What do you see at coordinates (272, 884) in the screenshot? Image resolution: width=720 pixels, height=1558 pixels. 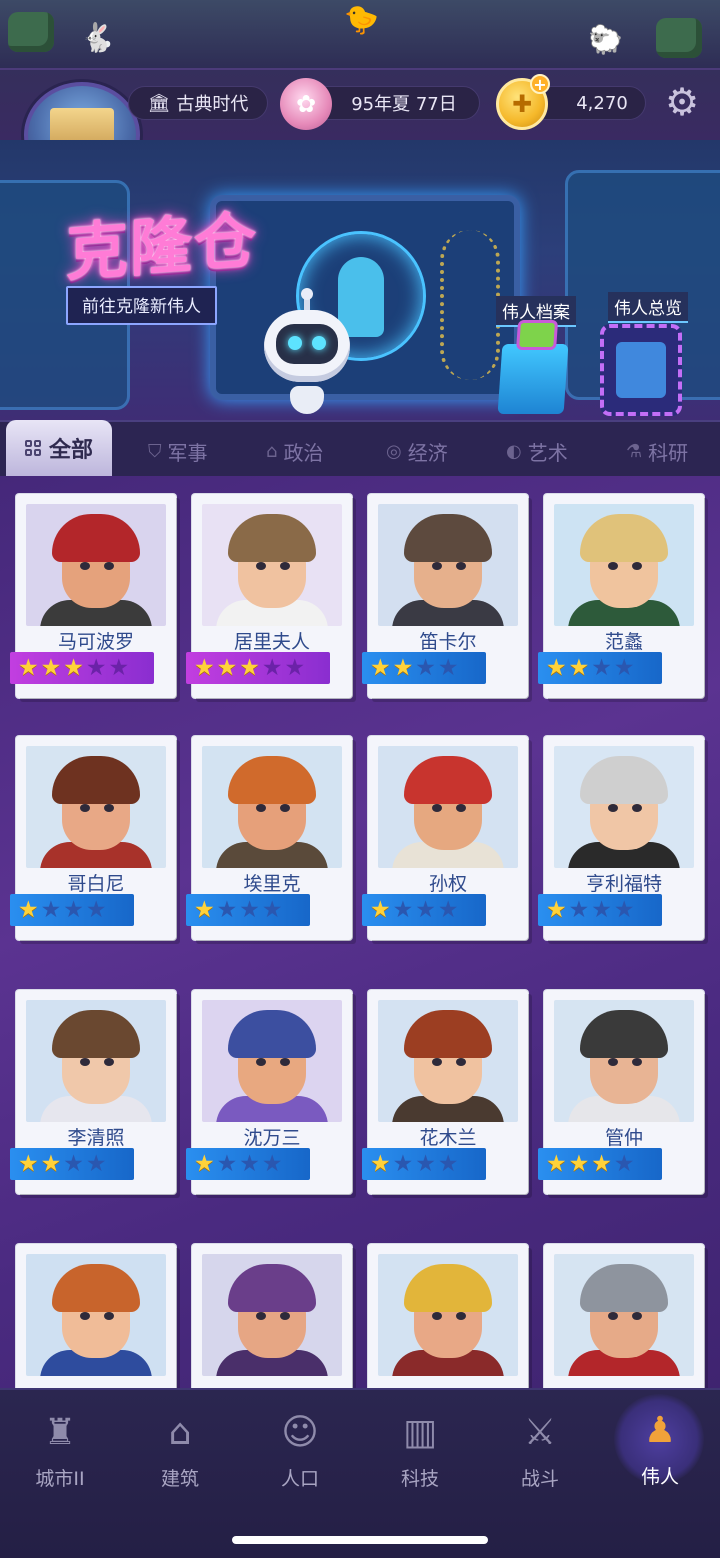 I see `person-name: 埃里克` at bounding box center [272, 884].